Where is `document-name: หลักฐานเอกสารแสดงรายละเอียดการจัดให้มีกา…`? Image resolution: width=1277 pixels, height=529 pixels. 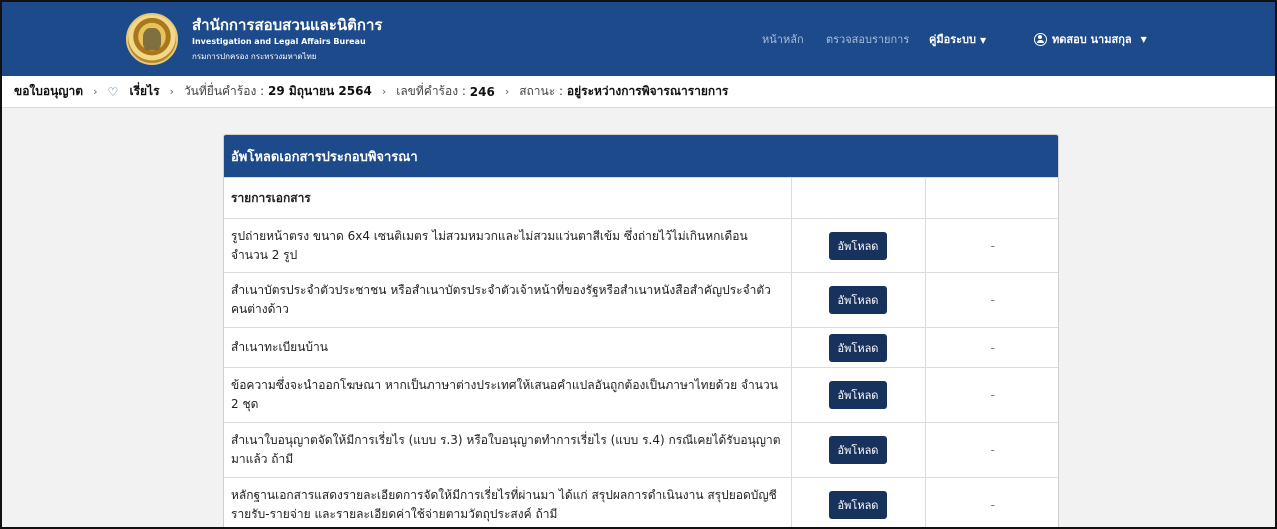
document-name: หลักฐานเอกสารแสดงรายละเอียดการจัดให้มีกา… is located at coordinates (508, 503).